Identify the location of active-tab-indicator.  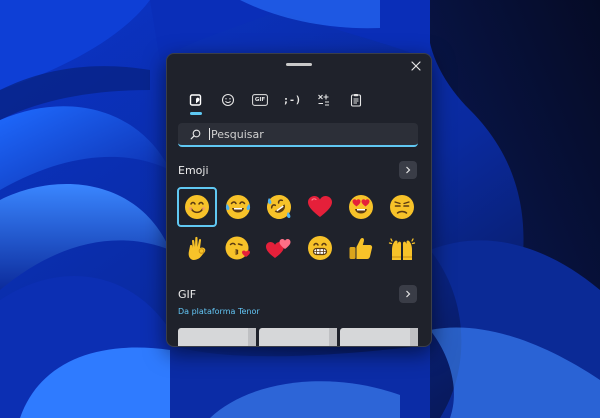
(196, 113).